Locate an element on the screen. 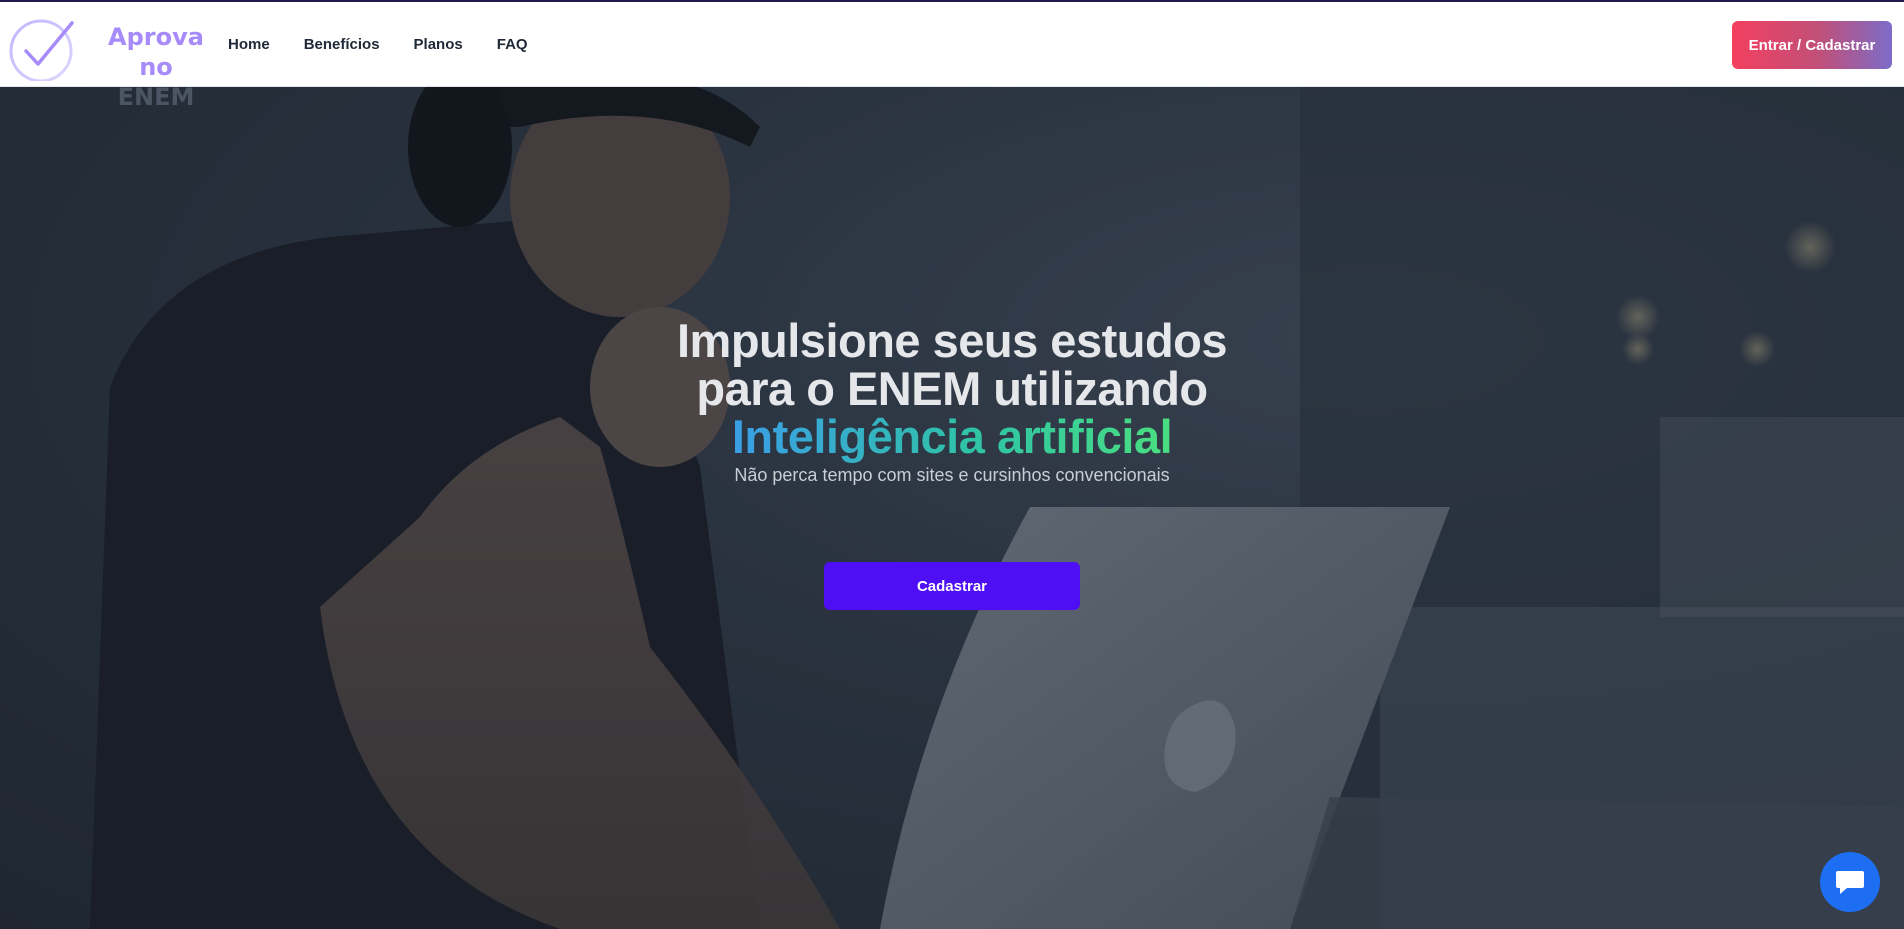  hero-headline-line2: para o ENEM utilizando is located at coordinates (952, 388).